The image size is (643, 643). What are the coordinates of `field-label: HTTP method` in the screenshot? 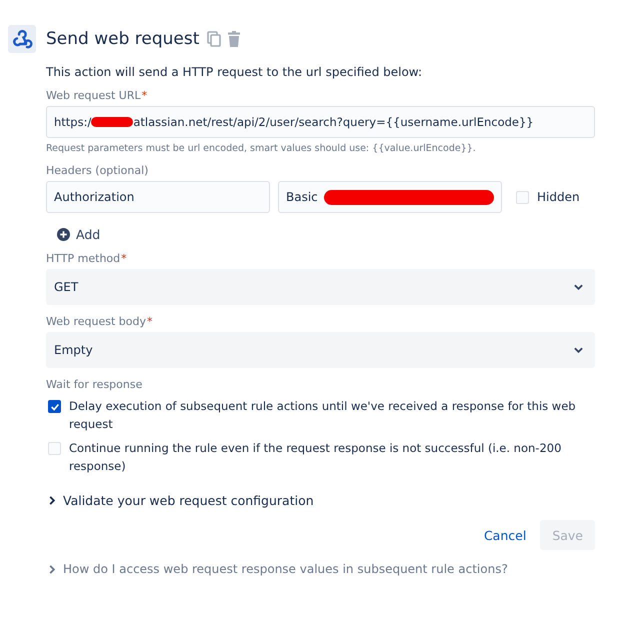 It's located at (83, 258).